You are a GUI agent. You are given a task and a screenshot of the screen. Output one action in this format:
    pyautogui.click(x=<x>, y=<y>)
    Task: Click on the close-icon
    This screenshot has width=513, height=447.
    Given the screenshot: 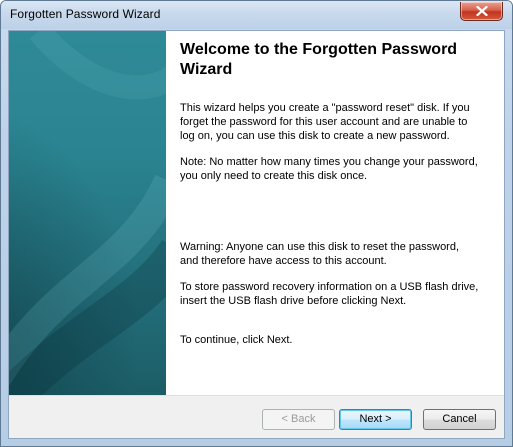 What is the action you would take?
    pyautogui.click(x=482, y=11)
    